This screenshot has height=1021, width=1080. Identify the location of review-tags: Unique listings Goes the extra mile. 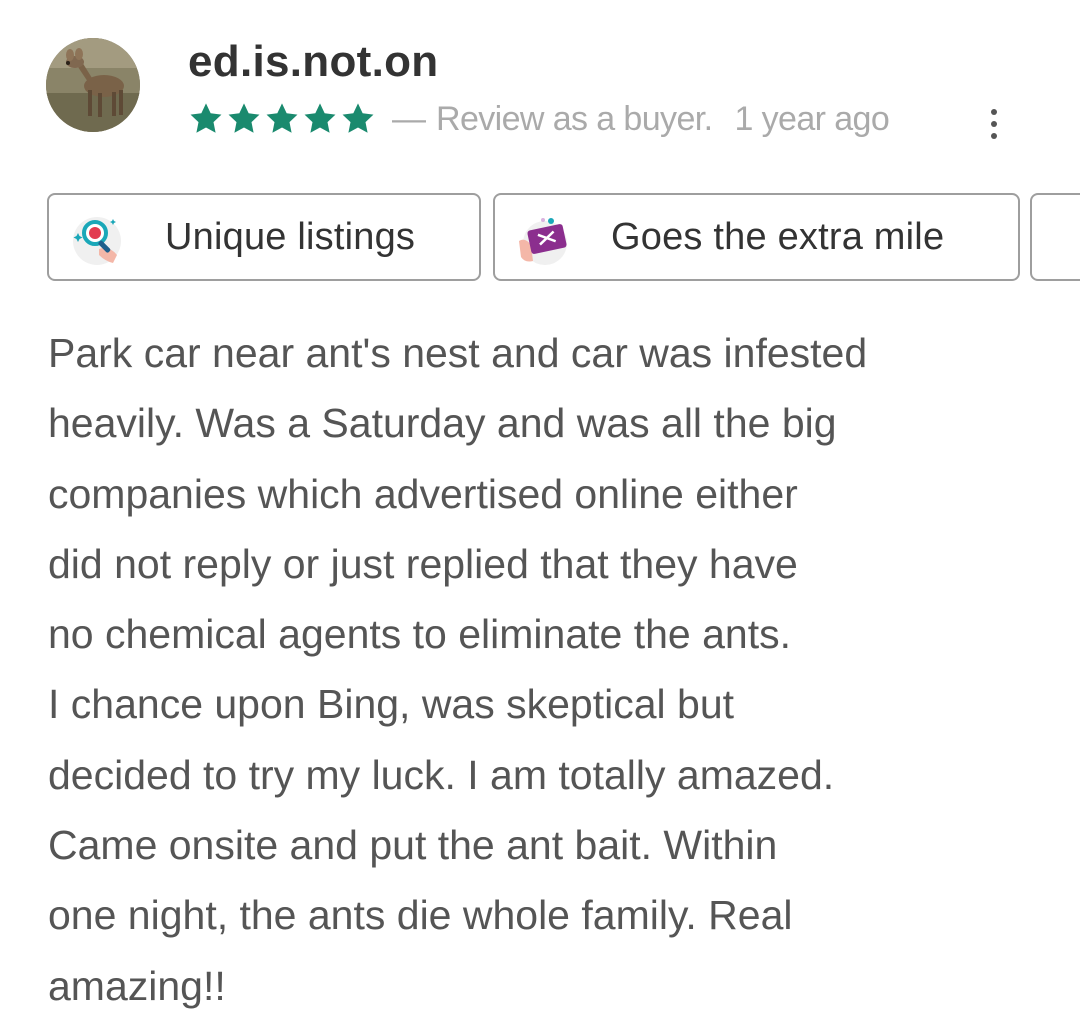
(563, 239).